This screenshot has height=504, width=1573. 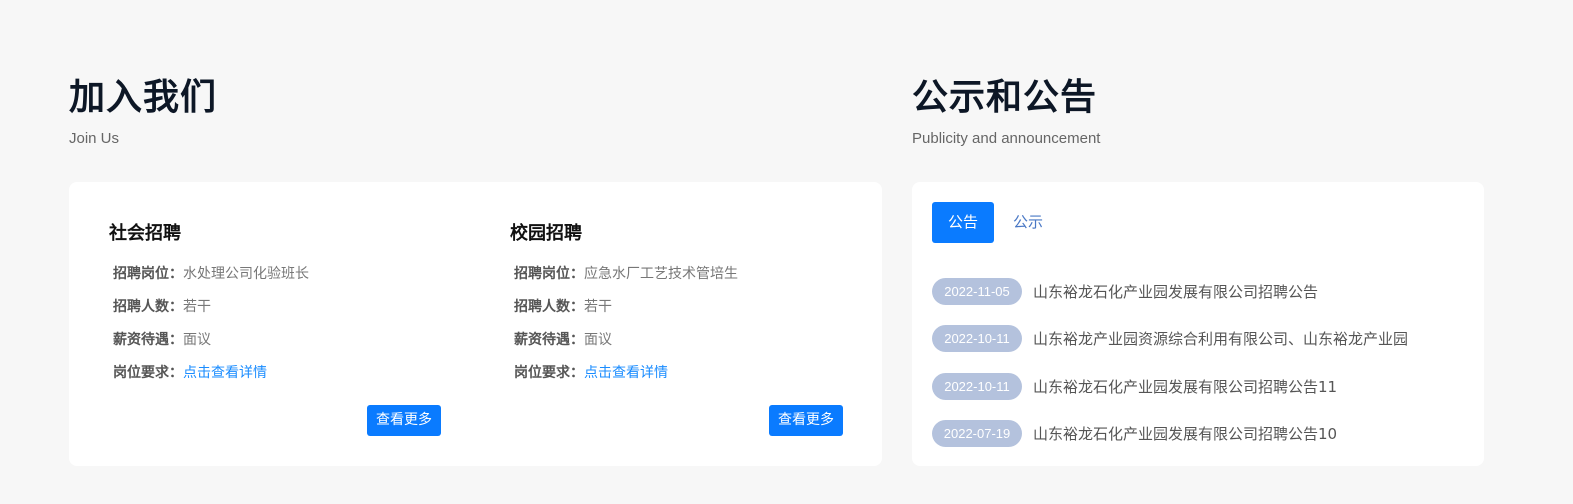 What do you see at coordinates (1028, 222) in the screenshot?
I see `tab-publicity: 公示` at bounding box center [1028, 222].